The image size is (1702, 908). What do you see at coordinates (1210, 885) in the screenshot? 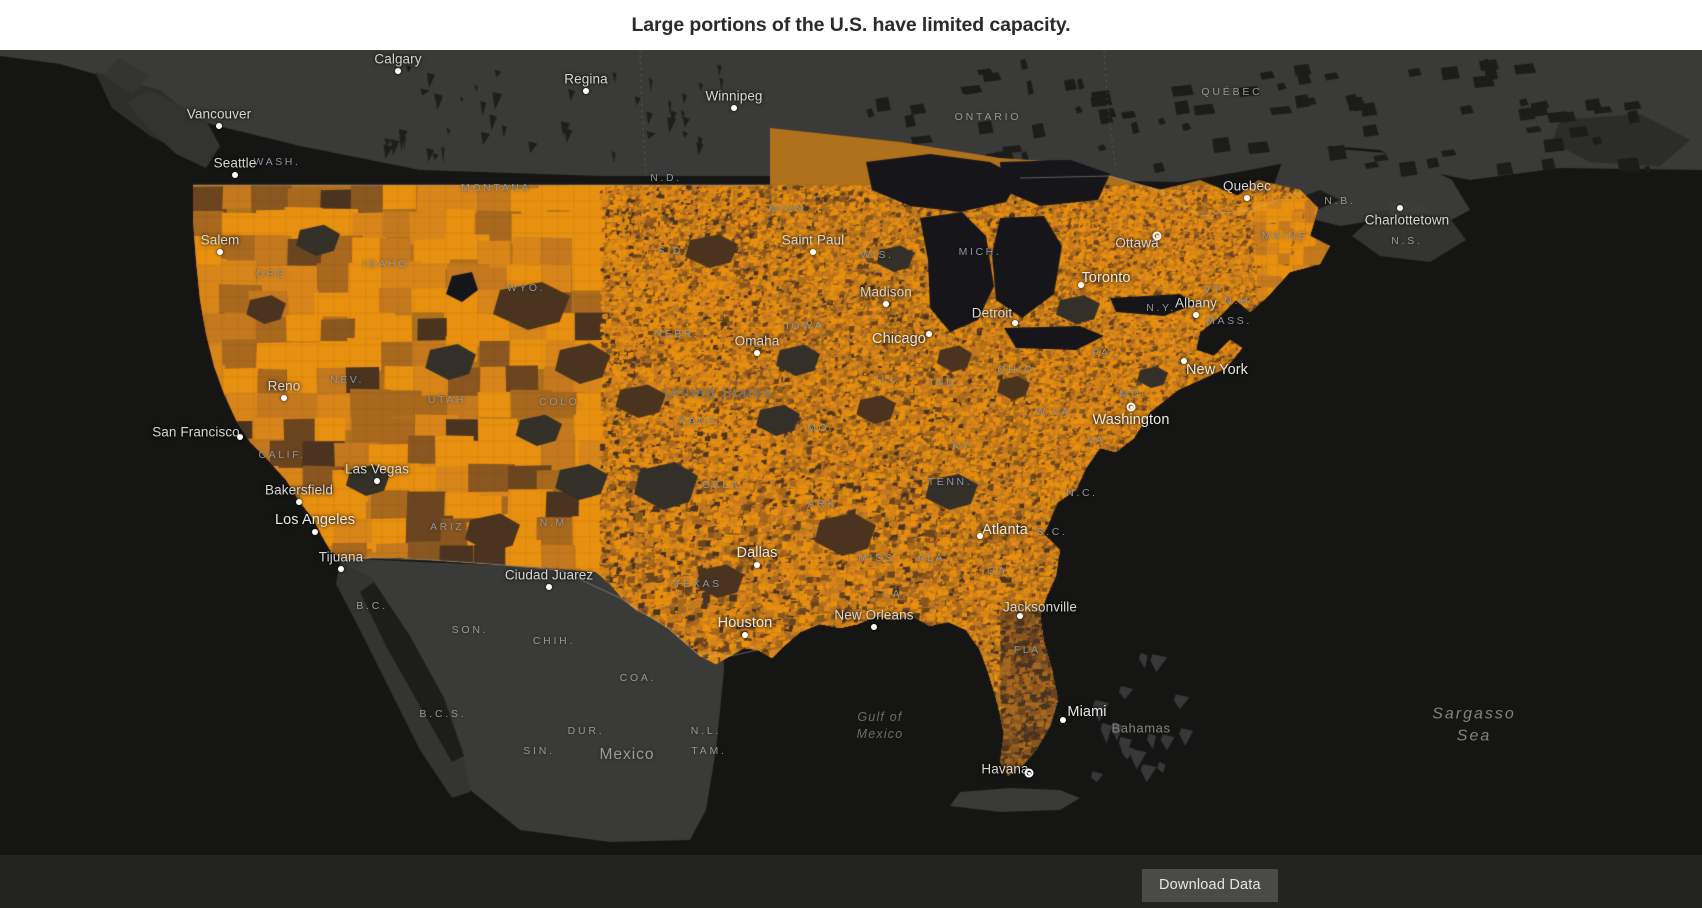
I see `download-data-button: Download Data` at bounding box center [1210, 885].